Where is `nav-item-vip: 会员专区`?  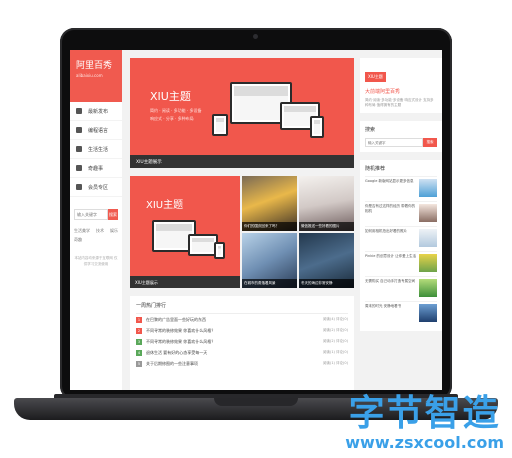 nav-item-vip: 会员专区 is located at coordinates (96, 187).